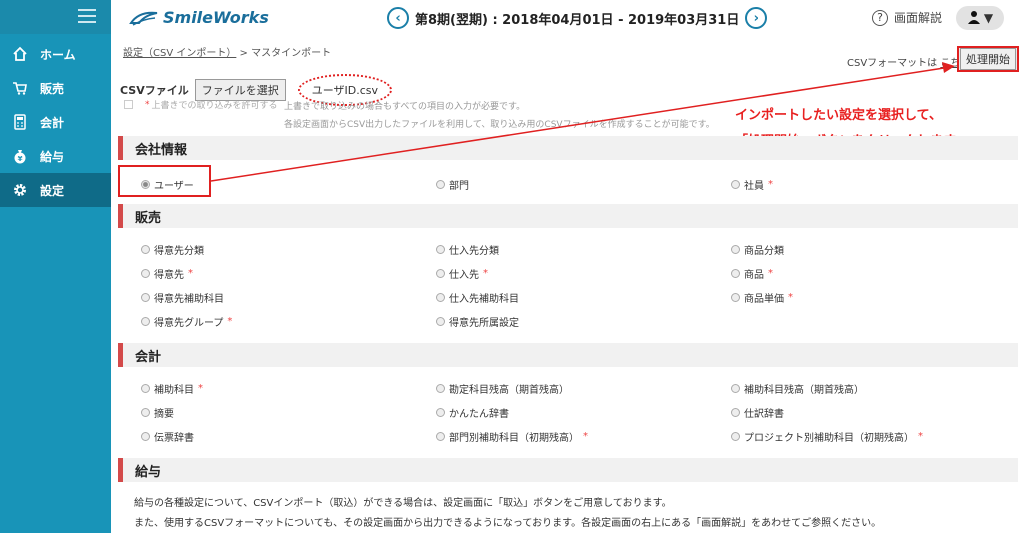 Image resolution: width=1024 pixels, height=533 pixels. Describe the element at coordinates (164, 414) in the screenshot. I see `option-label: 摘要` at that location.